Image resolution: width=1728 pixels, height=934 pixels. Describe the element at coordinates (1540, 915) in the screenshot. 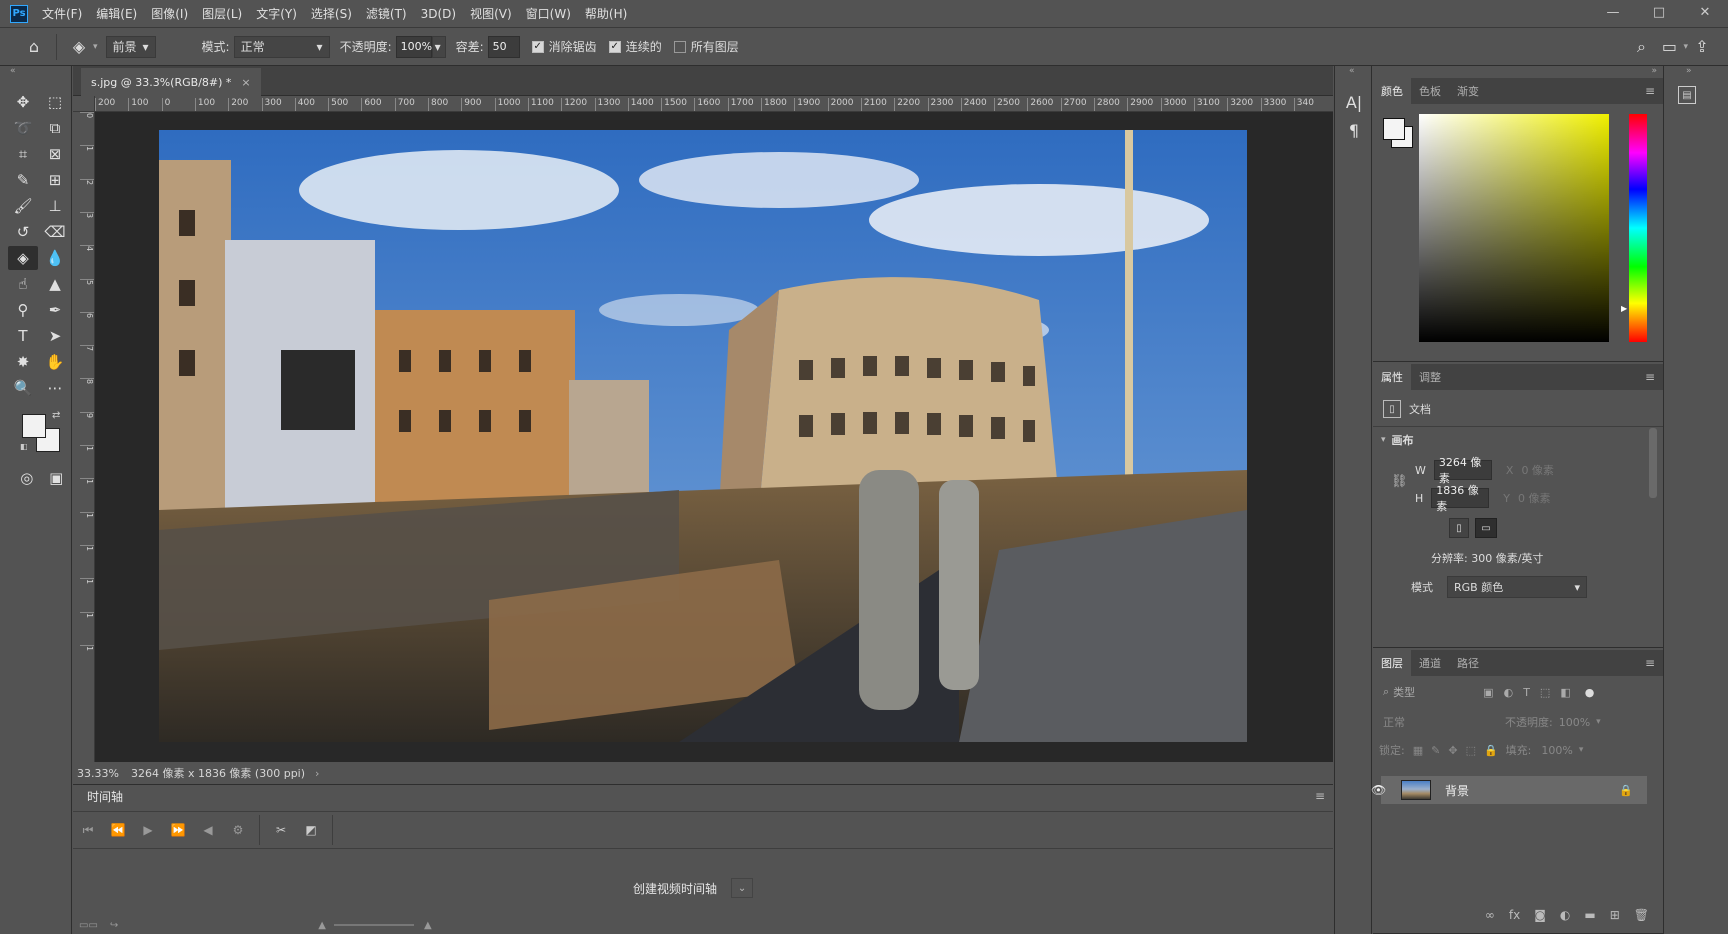

I see `add-mask-icon: ◙` at that location.